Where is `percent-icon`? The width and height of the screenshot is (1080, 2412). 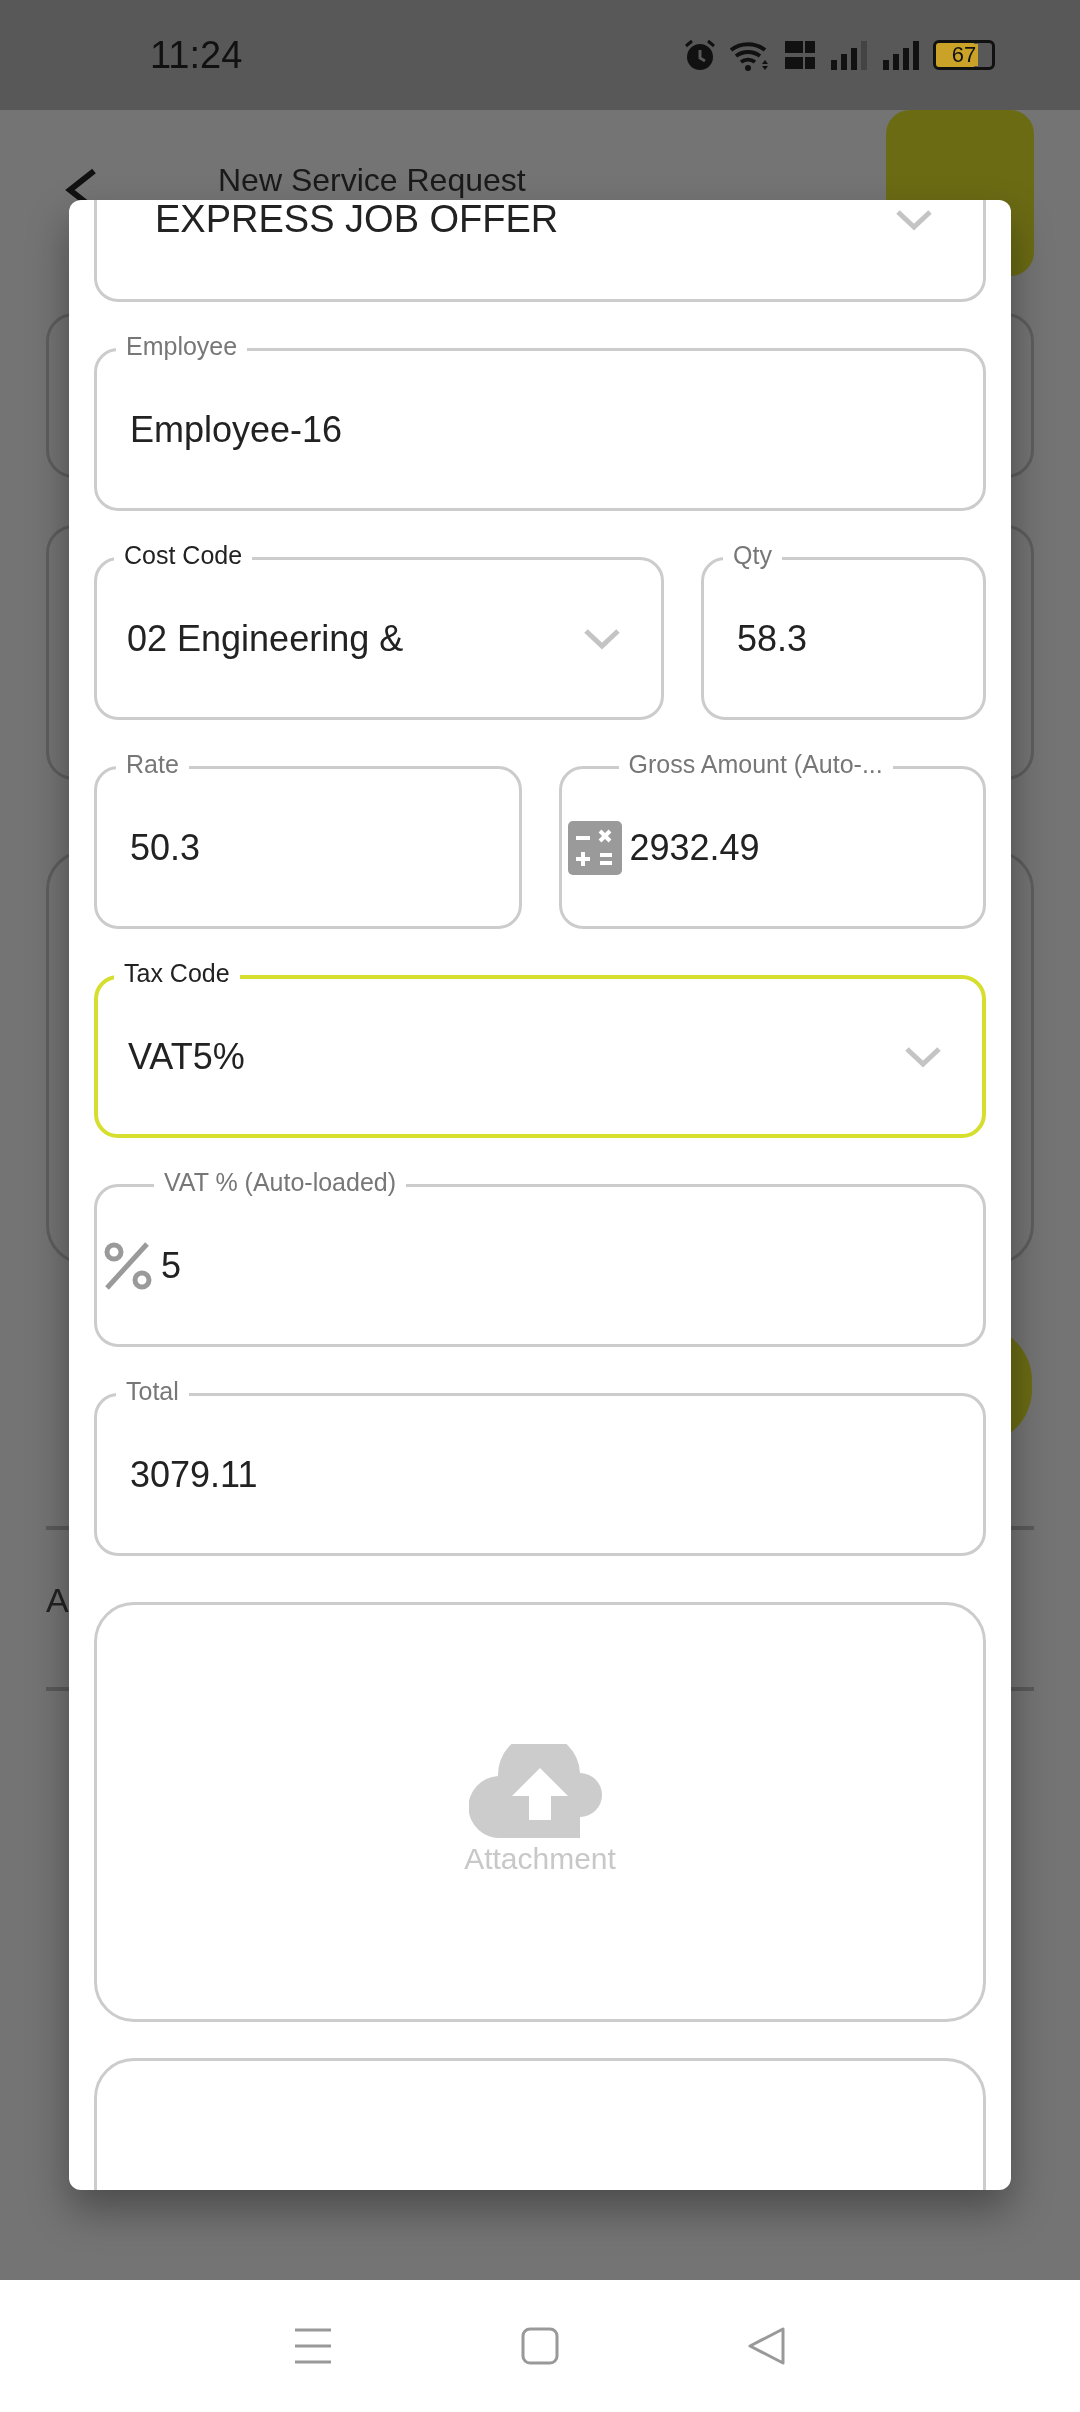
percent-icon is located at coordinates (128, 1265).